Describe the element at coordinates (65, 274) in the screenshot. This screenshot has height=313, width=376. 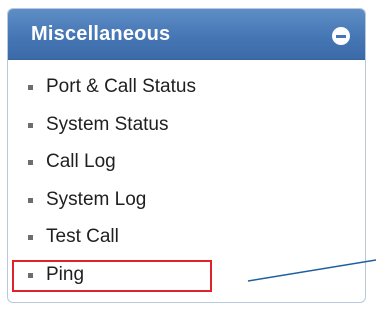
I see `menu-item-label: Ping` at that location.